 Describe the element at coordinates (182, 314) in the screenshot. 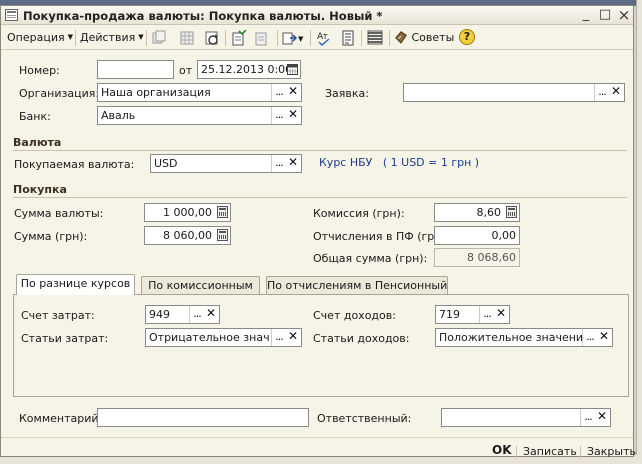

I see `cost-account-field: 949 ... ✕` at that location.